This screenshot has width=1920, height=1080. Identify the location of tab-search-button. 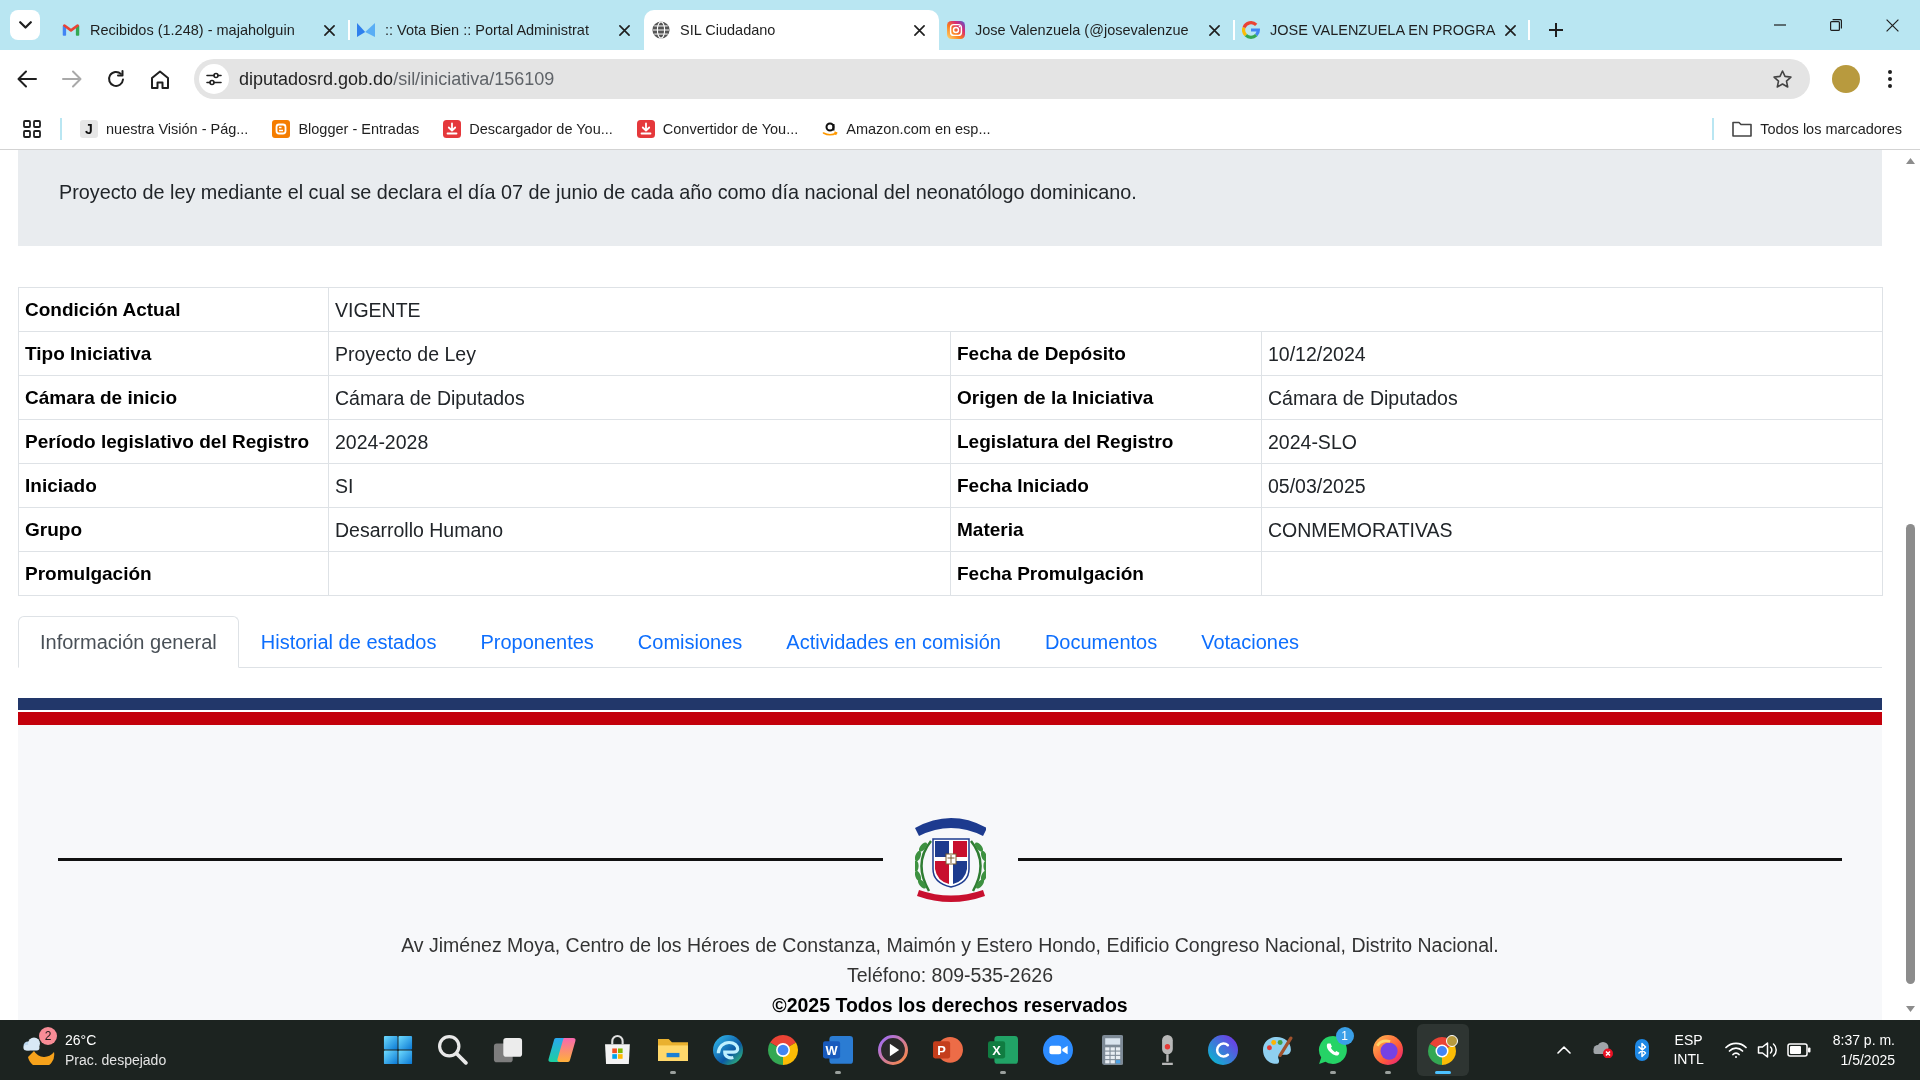
(25, 25).